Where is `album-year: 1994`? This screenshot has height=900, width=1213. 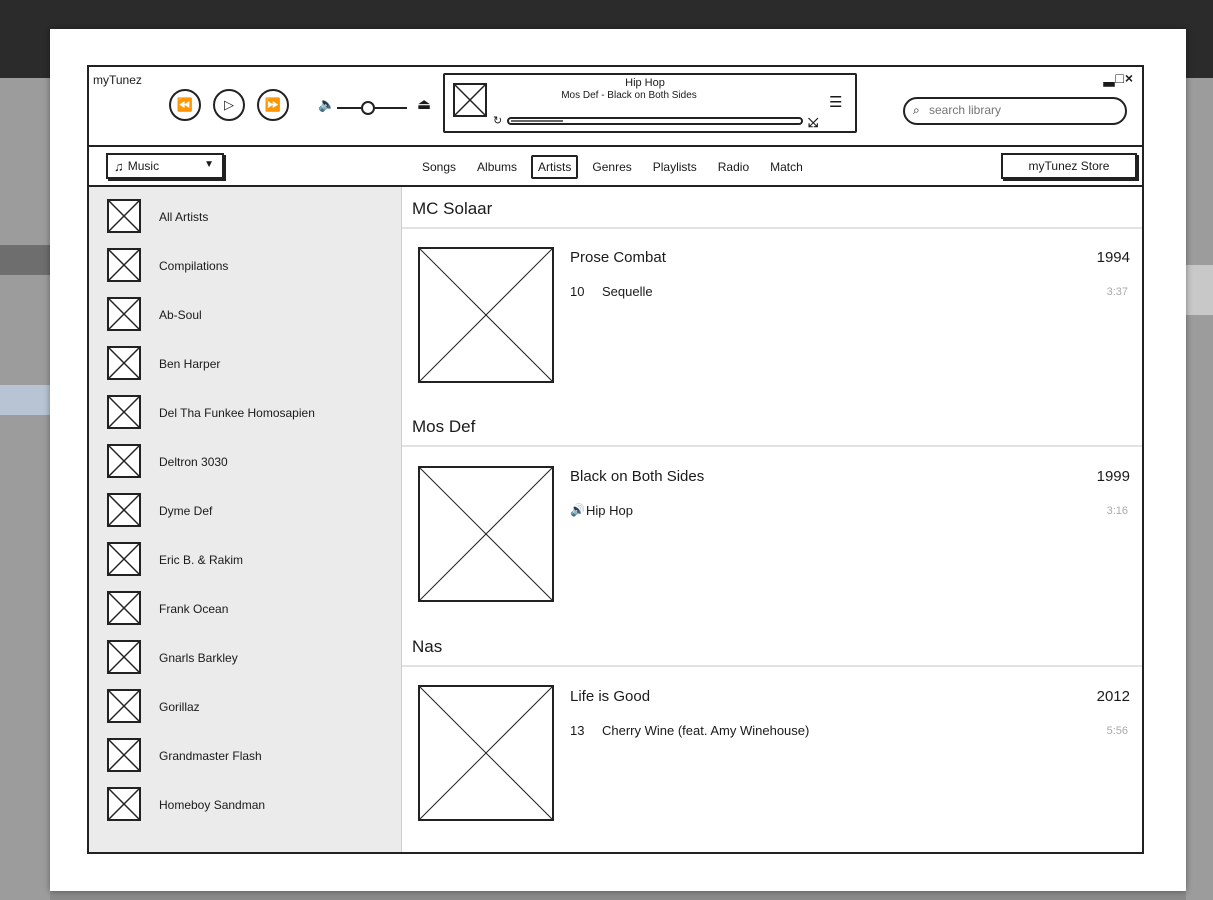 album-year: 1994 is located at coordinates (1113, 257).